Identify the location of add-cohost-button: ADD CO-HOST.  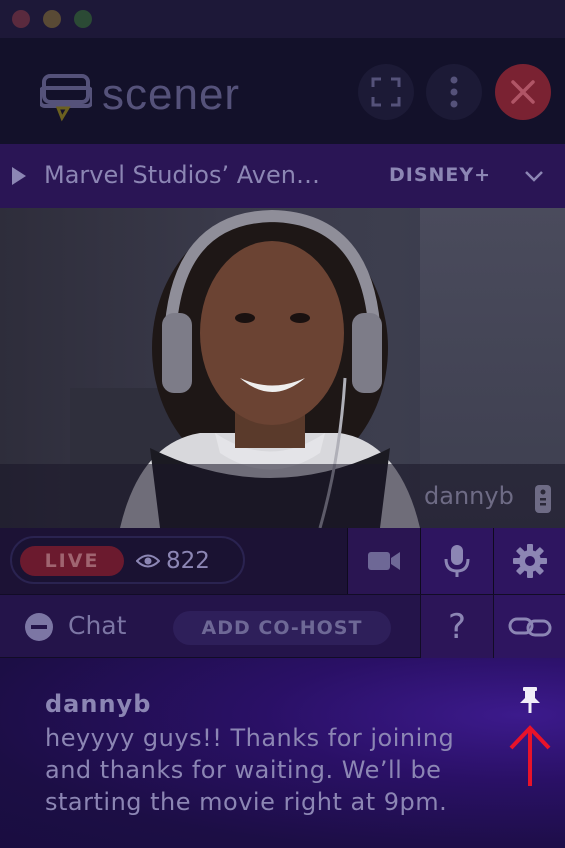
(282, 628).